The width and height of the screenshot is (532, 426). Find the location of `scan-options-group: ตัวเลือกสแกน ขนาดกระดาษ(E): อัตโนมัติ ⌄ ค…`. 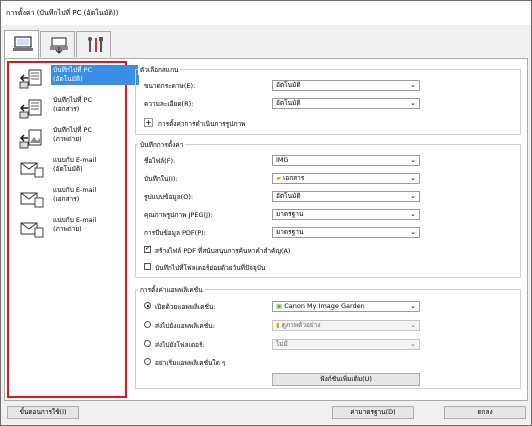

scan-options-group: ตัวเลือกสแกน ขนาดกระดาษ(E): อัตโนมัติ ⌄ ค… is located at coordinates (328, 100).